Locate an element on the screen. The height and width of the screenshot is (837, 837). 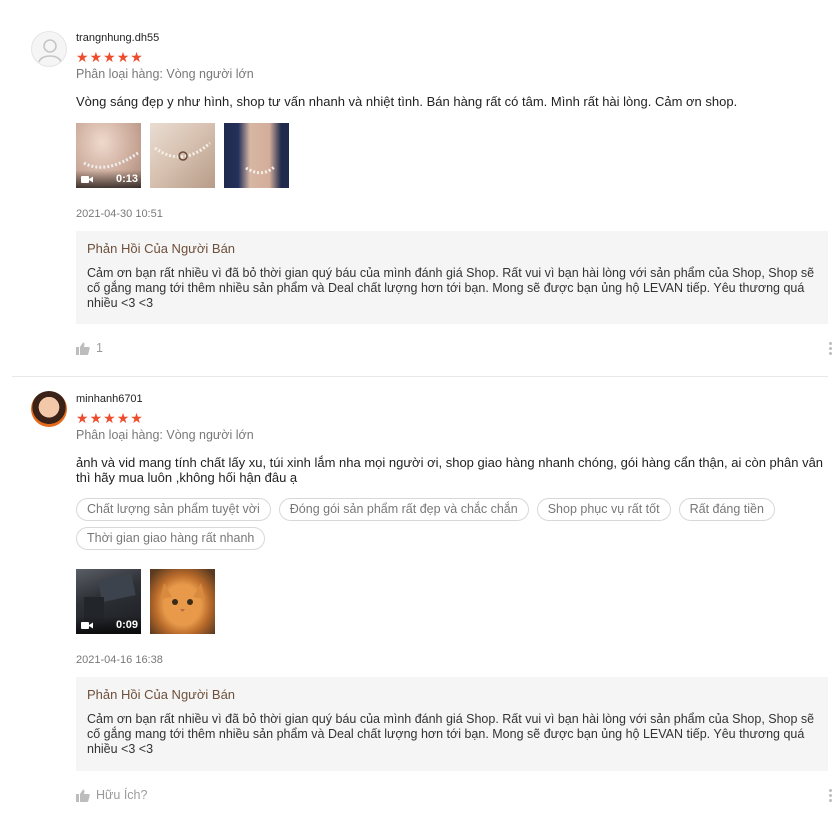
video-duration: 0:13 is located at coordinates (126, 179).